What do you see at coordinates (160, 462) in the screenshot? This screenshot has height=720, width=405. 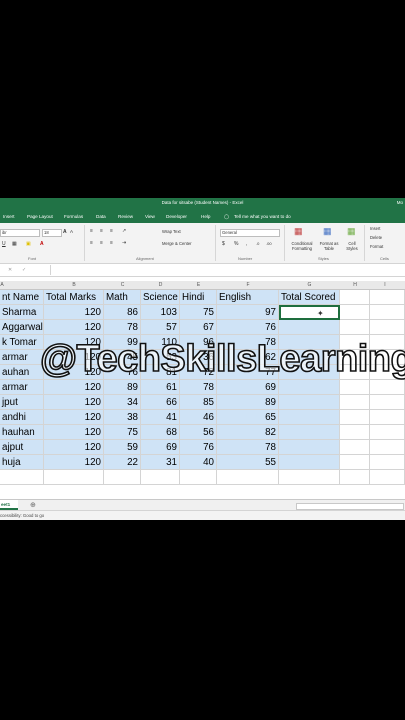 I see `table-cell: 31` at bounding box center [160, 462].